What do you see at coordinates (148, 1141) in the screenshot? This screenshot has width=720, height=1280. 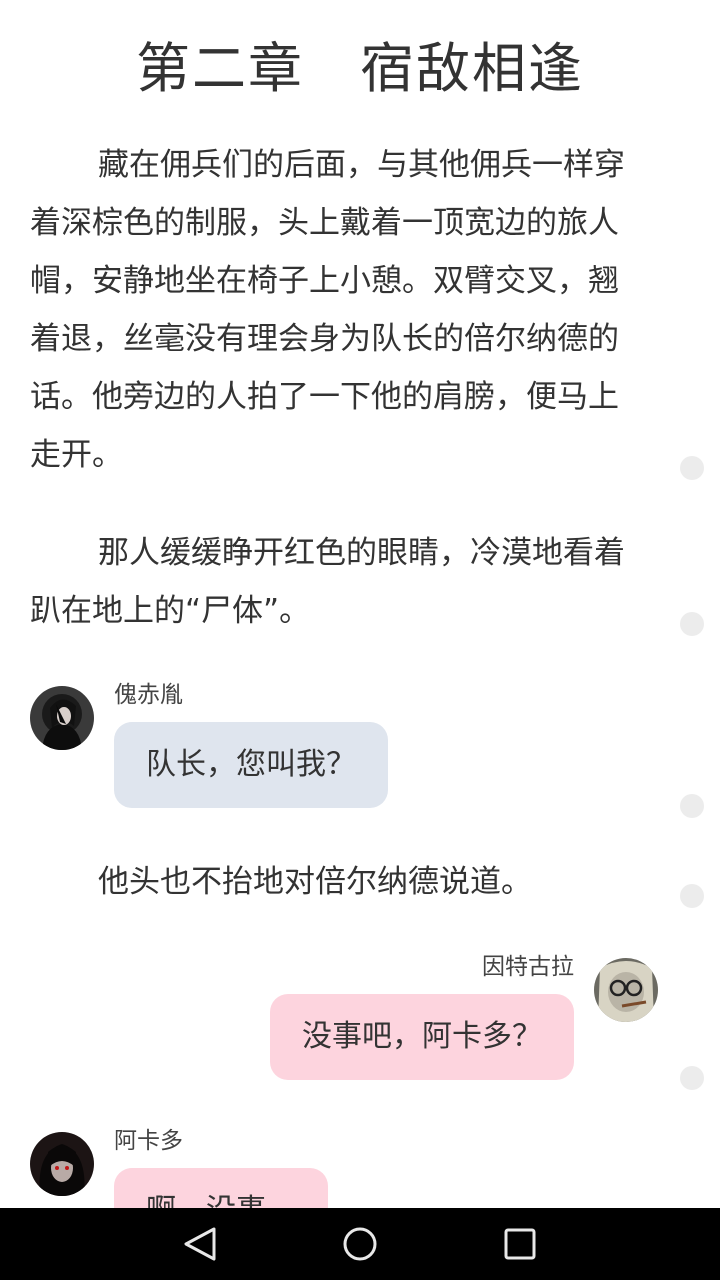 I see `speaker-name: 阿卡多` at bounding box center [148, 1141].